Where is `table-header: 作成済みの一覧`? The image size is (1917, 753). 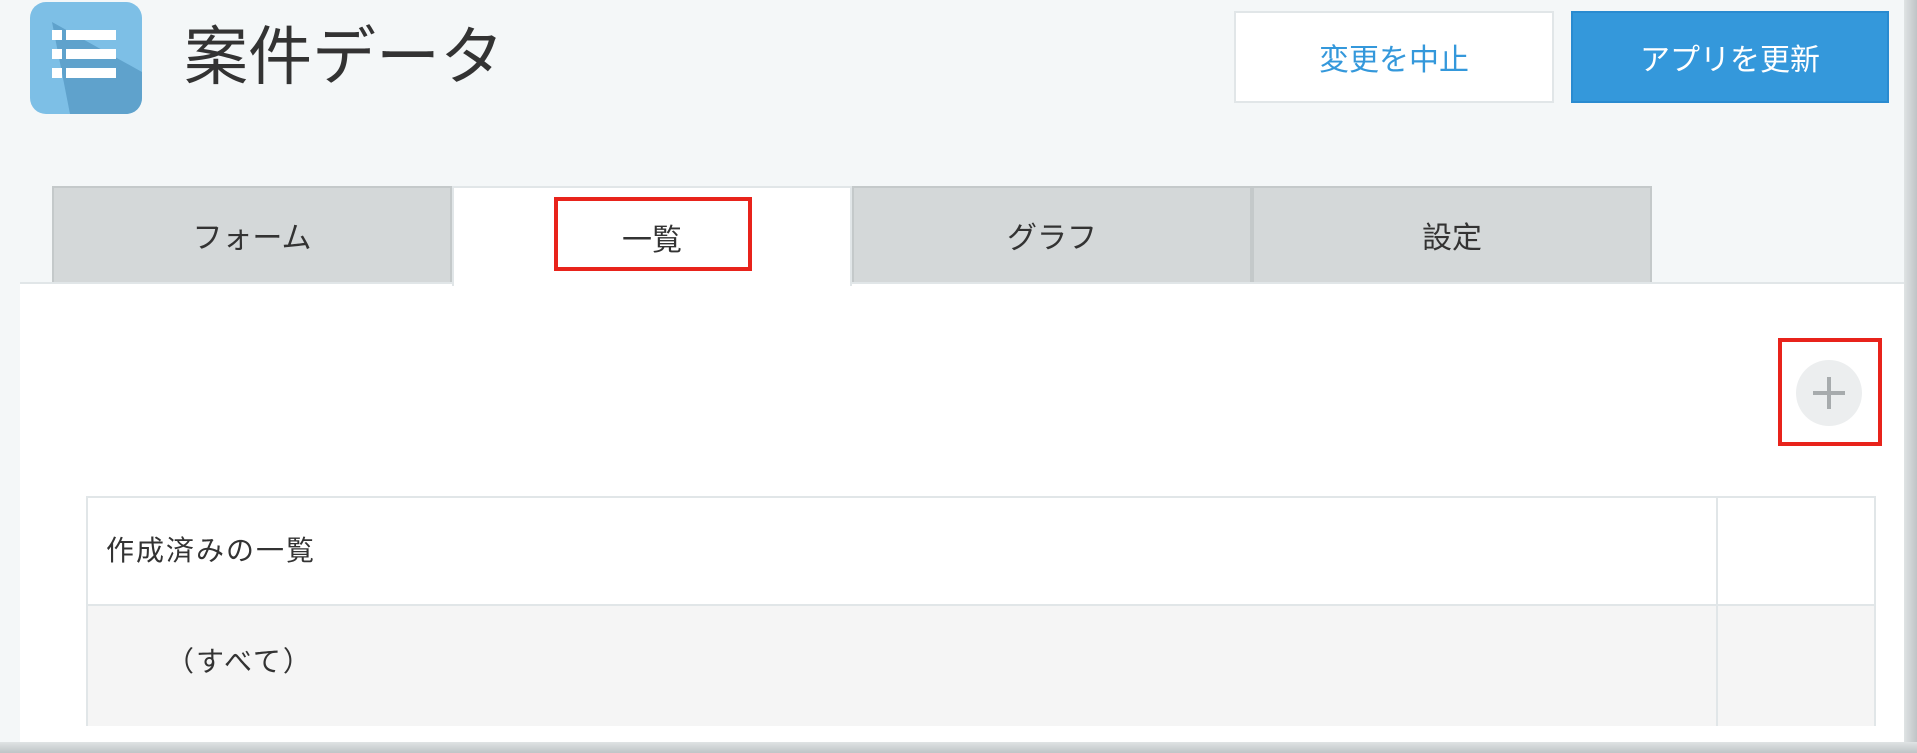
table-header: 作成済みの一覧 is located at coordinates (211, 550).